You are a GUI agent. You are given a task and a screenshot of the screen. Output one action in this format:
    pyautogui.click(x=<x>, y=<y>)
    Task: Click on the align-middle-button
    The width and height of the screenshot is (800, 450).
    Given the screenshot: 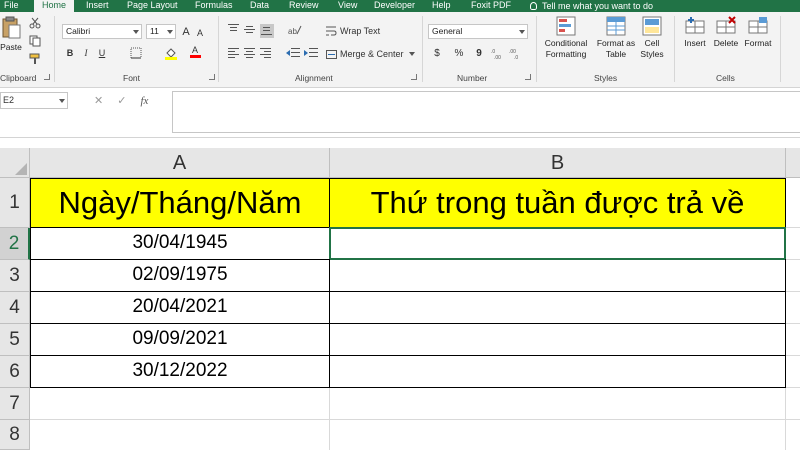 What is the action you would take?
    pyautogui.click(x=250, y=29)
    